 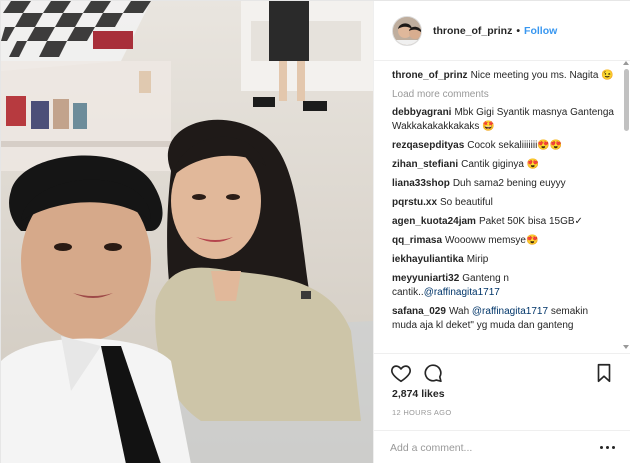 I want to click on comment-username: zihan_stefiani, so click(x=425, y=164).